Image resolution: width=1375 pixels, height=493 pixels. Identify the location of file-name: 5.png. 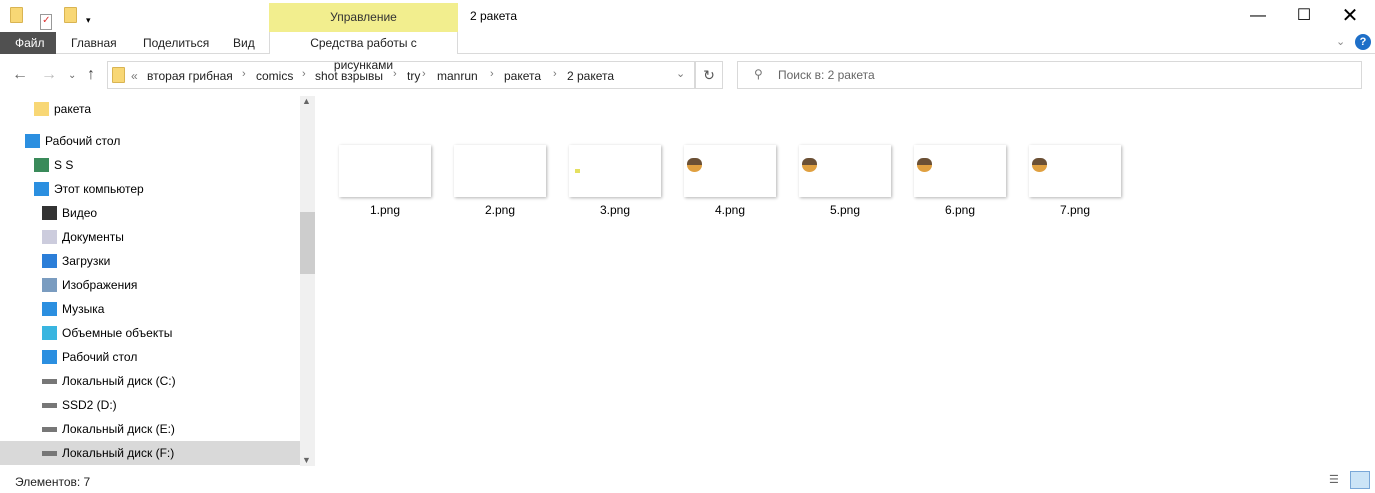
(845, 210).